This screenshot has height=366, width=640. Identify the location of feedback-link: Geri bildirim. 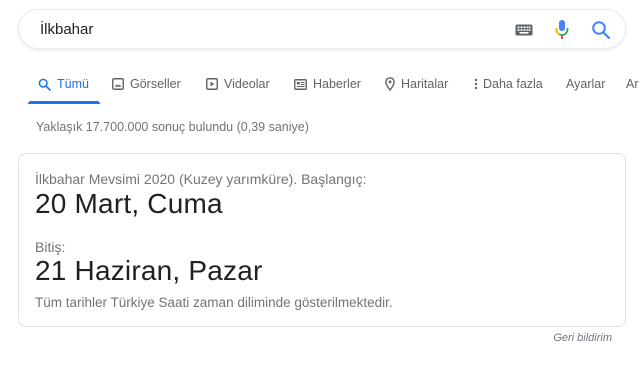
(582, 338).